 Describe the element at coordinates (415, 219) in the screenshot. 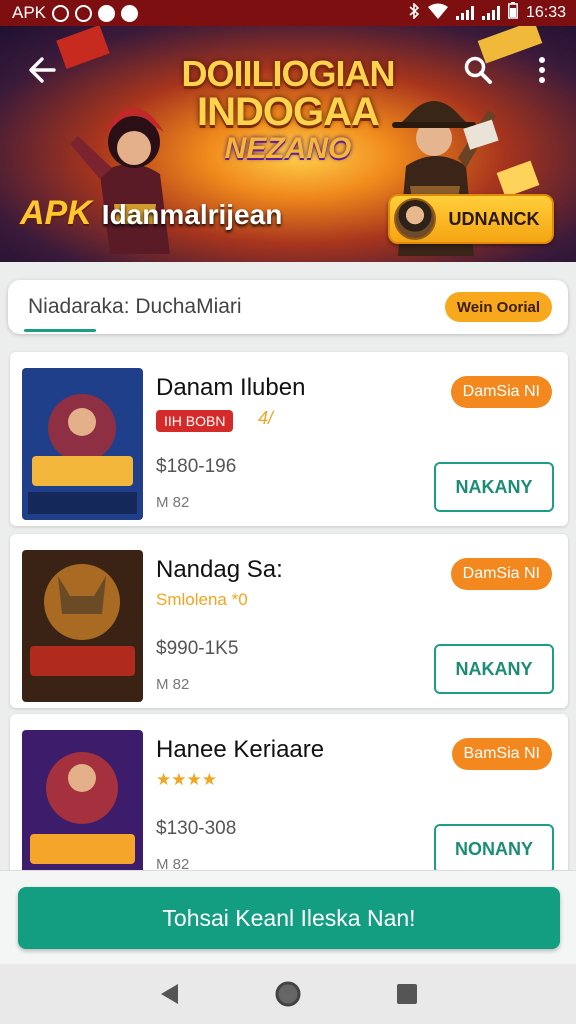

I see `avatar` at that location.